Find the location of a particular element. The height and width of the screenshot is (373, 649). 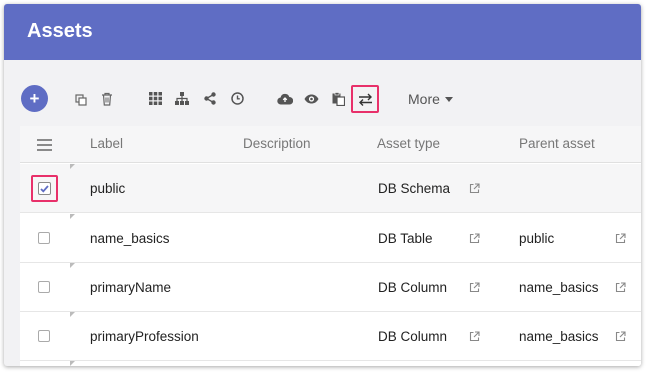

copy-icon is located at coordinates (81, 100).